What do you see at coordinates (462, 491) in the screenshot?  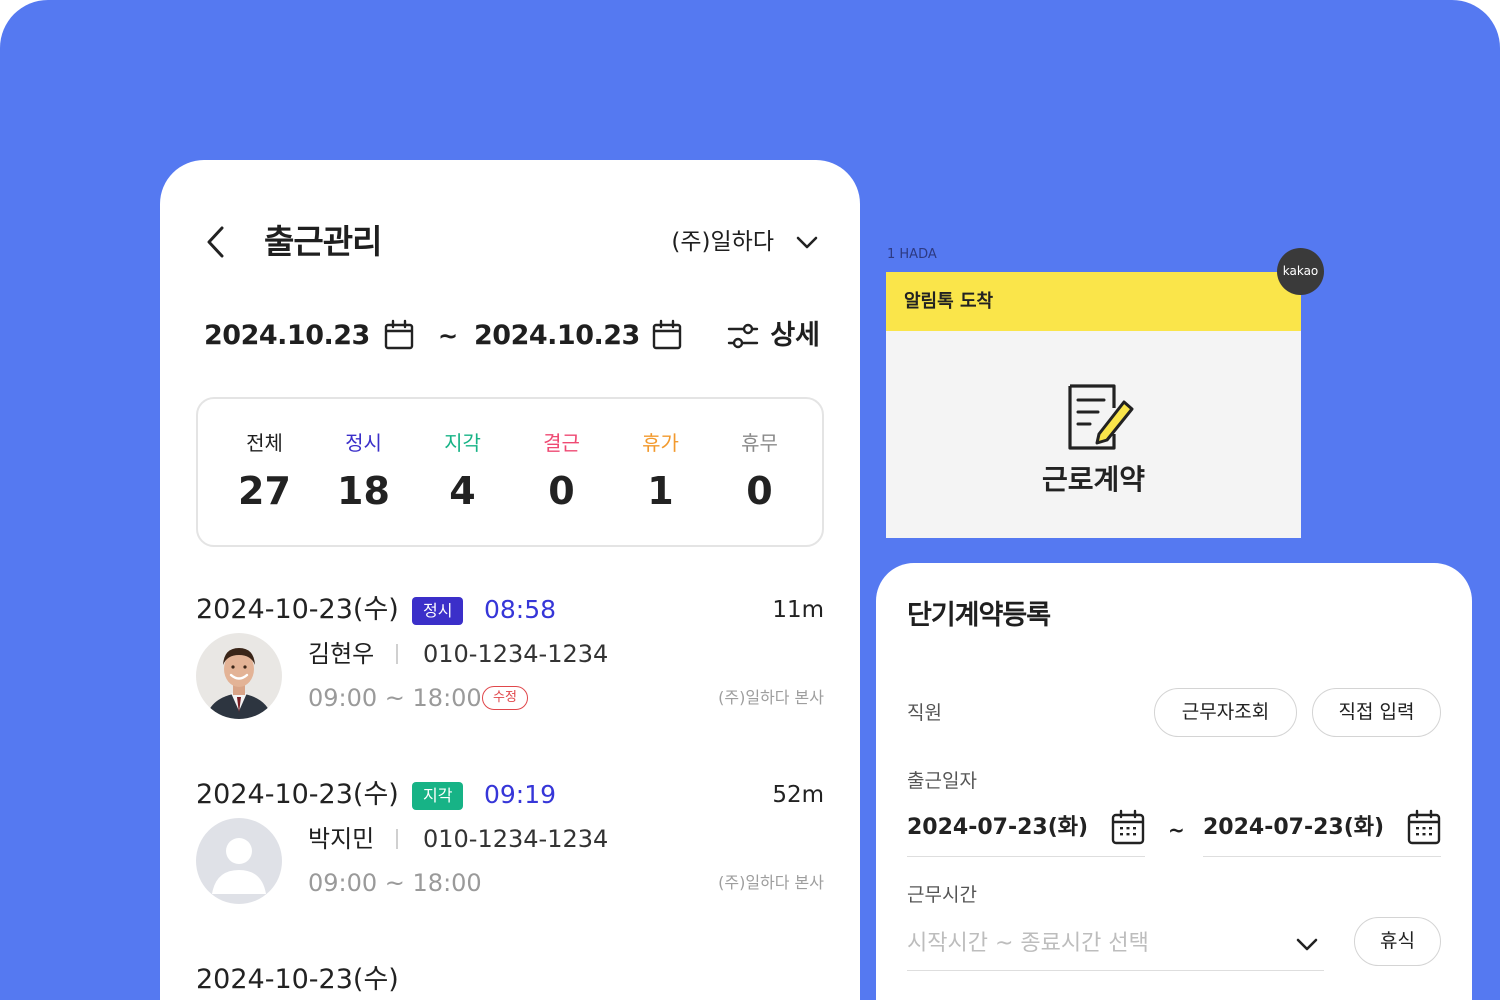 I see `stat-value: 4` at bounding box center [462, 491].